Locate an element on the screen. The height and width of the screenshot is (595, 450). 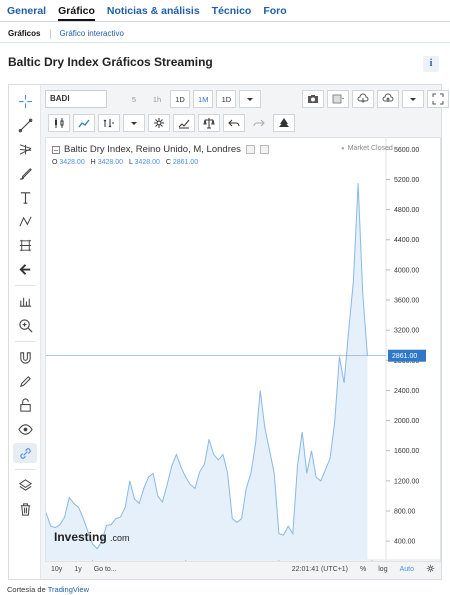
y-tick-label: 3200.00 is located at coordinates (406, 331).